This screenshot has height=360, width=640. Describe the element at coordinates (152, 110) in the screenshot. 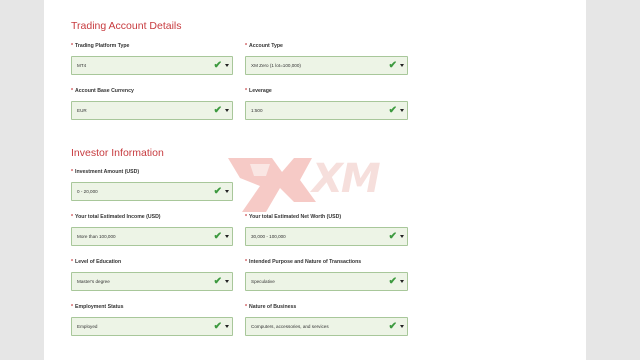

I see `base-currency-select: EUR ✔` at that location.